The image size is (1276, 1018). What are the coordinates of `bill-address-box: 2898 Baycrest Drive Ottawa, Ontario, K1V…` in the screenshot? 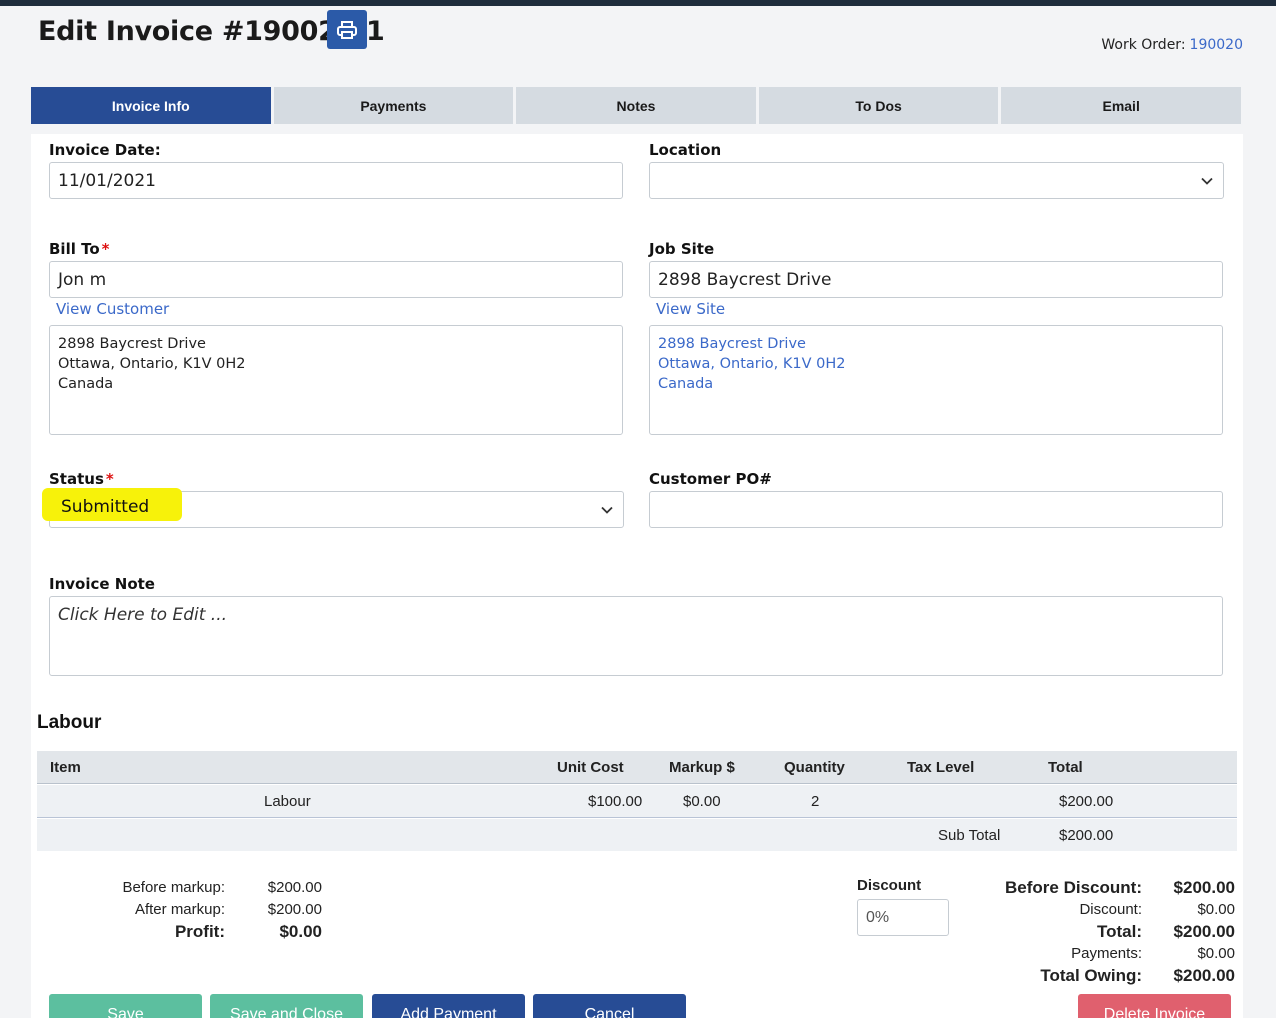 It's located at (336, 380).